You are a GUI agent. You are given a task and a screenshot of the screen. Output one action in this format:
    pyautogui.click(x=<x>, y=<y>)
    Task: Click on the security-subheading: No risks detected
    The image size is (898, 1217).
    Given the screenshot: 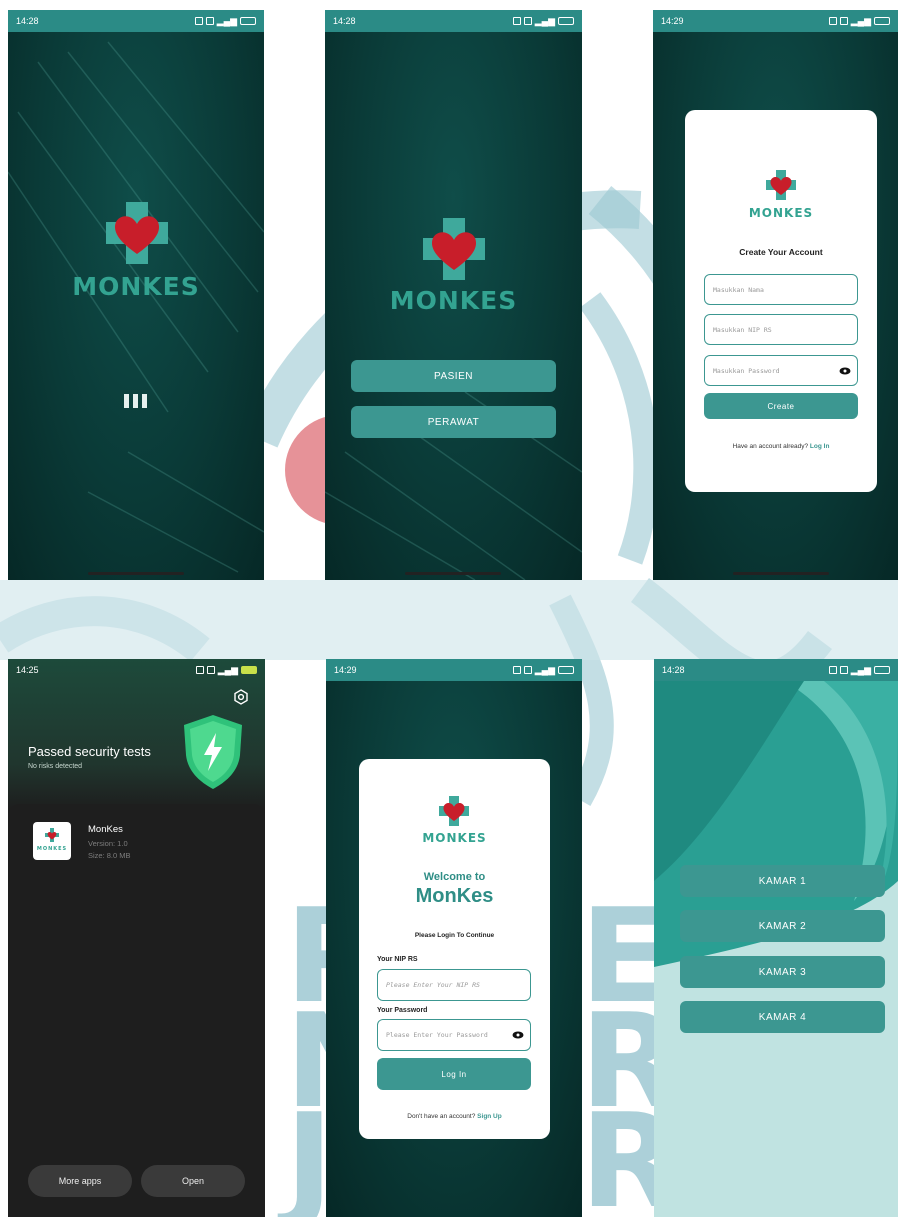 What is the action you would take?
    pyautogui.click(x=55, y=766)
    